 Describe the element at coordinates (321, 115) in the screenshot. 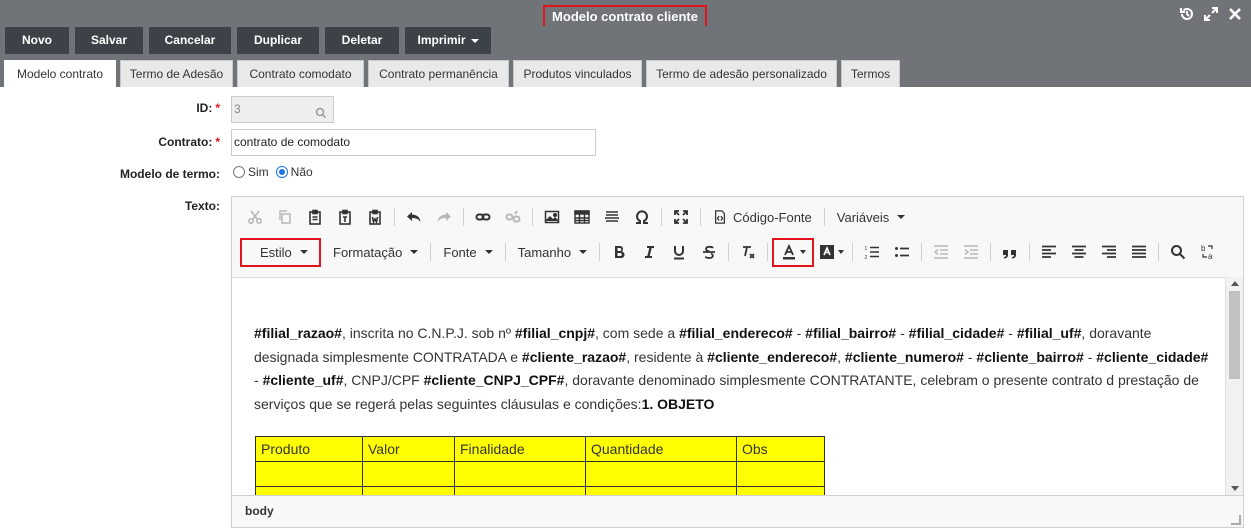

I see `search-icon` at that location.